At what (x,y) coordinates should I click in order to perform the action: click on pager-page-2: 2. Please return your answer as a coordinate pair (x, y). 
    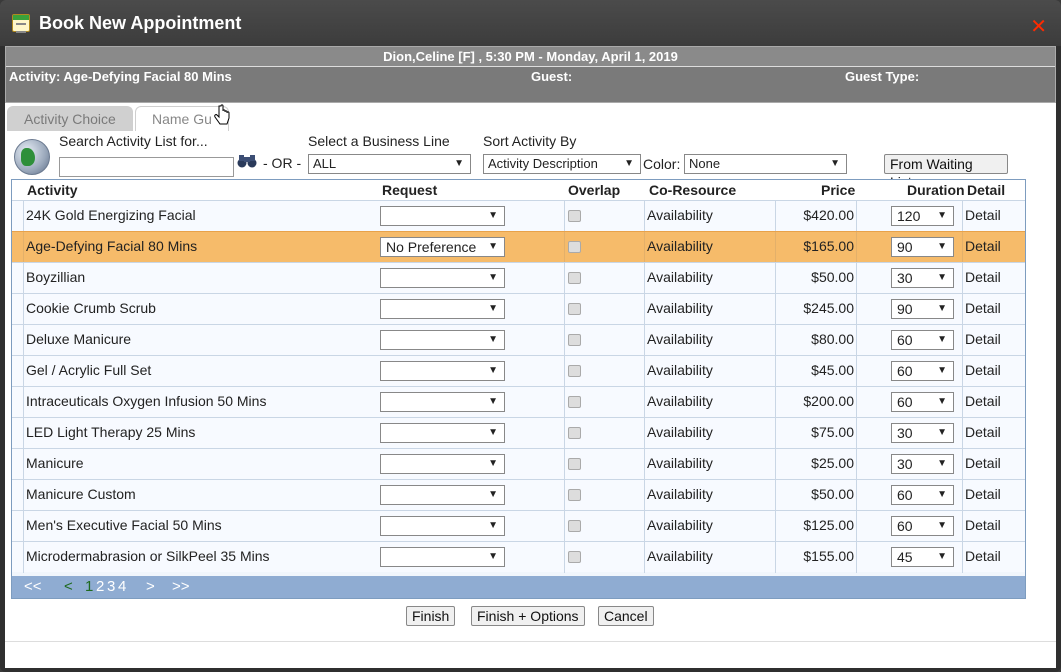
    Looking at the image, I should click on (100, 586).